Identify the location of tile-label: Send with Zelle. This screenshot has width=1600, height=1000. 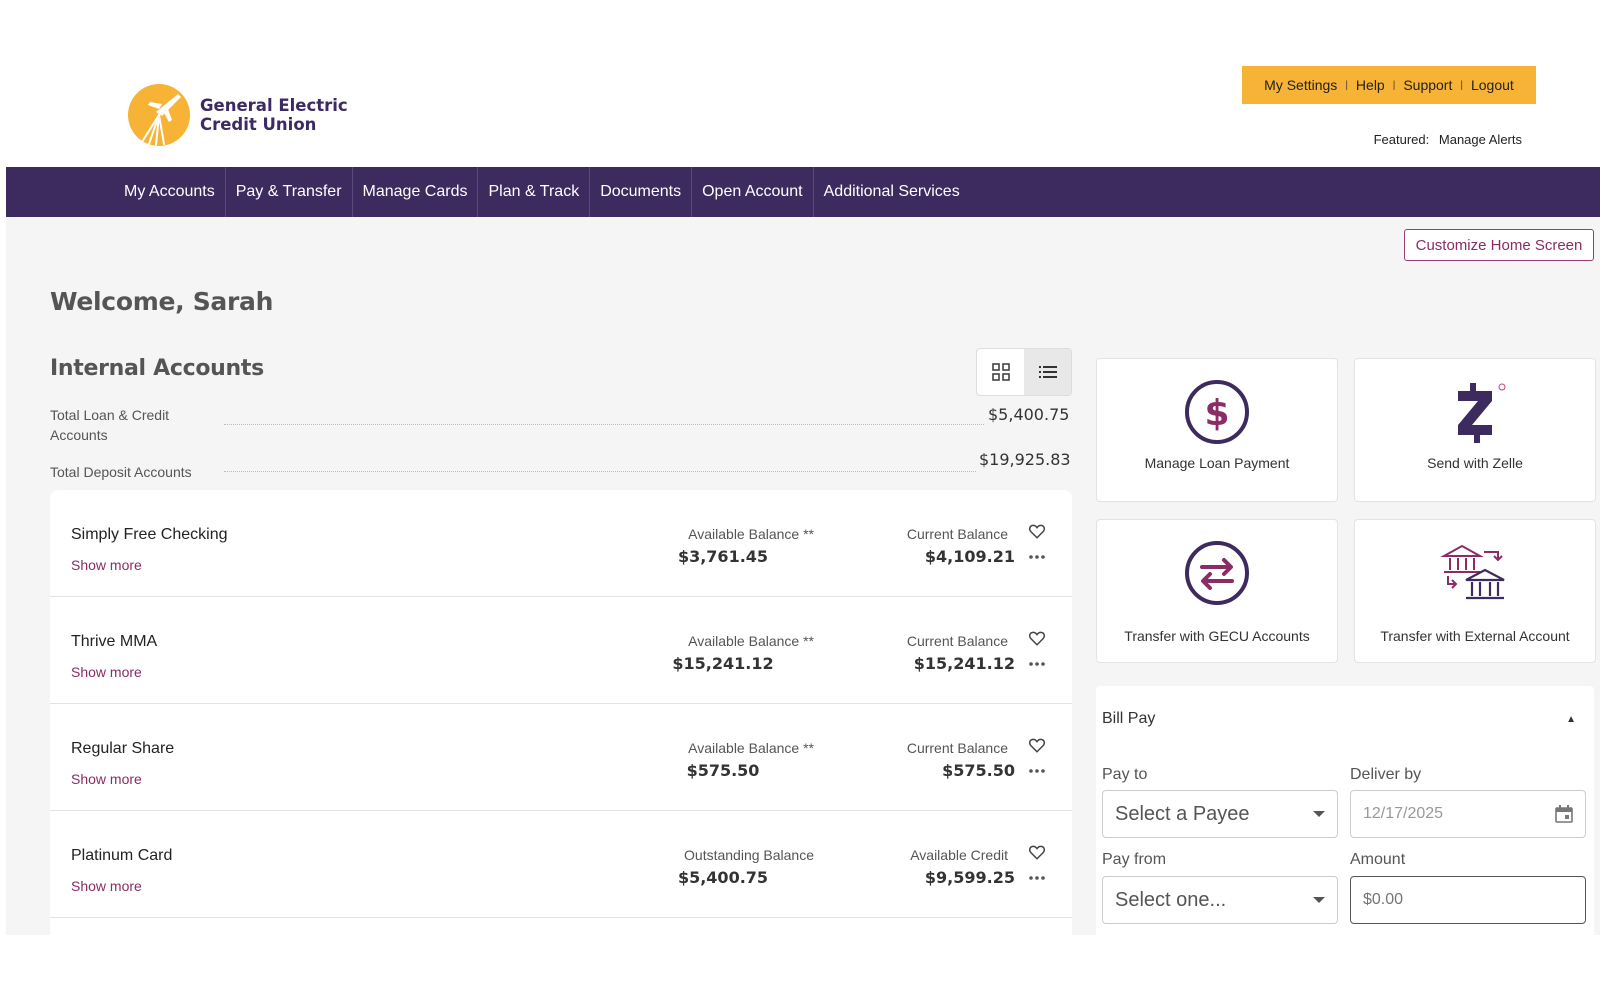
(1475, 463).